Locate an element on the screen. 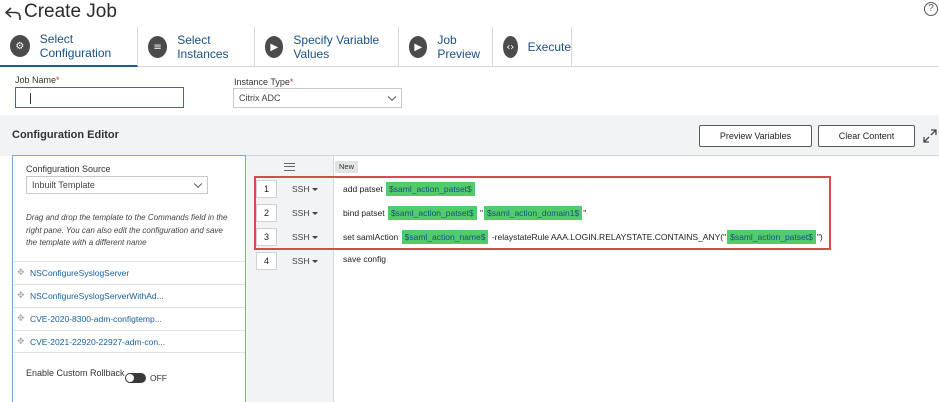 The height and width of the screenshot is (402, 939). text-caret is located at coordinates (30, 98).